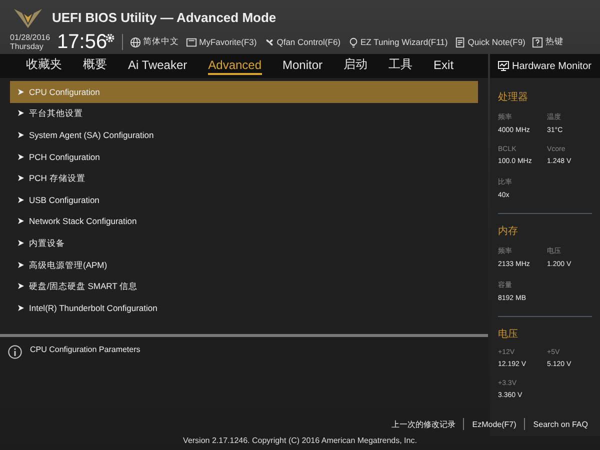 Image resolution: width=600 pixels, height=450 pixels. Describe the element at coordinates (548, 42) in the screenshot. I see `toolbar-button: 热键` at that location.